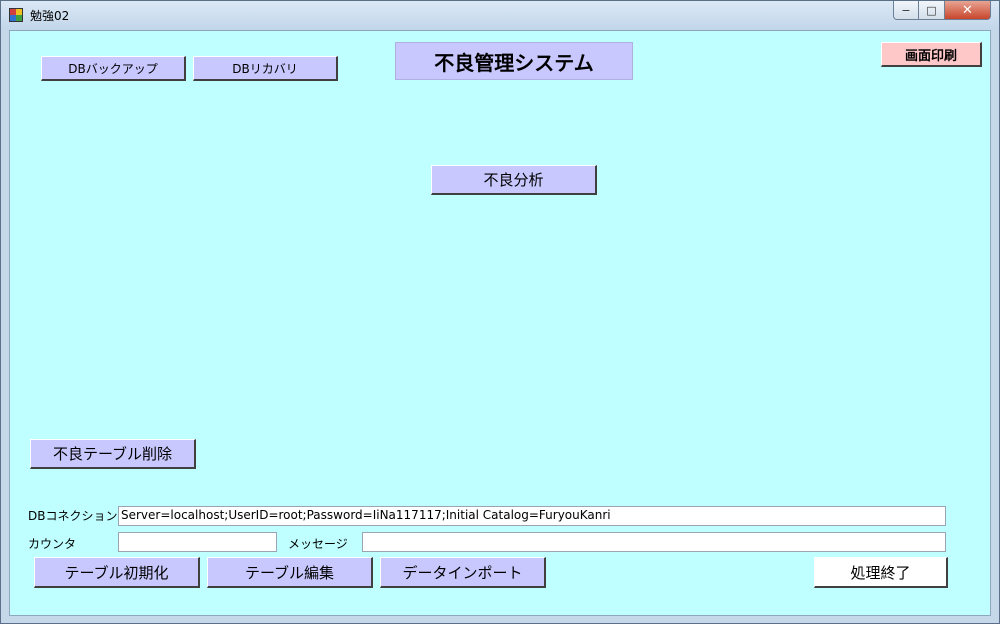 The image size is (1000, 624). I want to click on data-import-button: データインポート, so click(463, 572).